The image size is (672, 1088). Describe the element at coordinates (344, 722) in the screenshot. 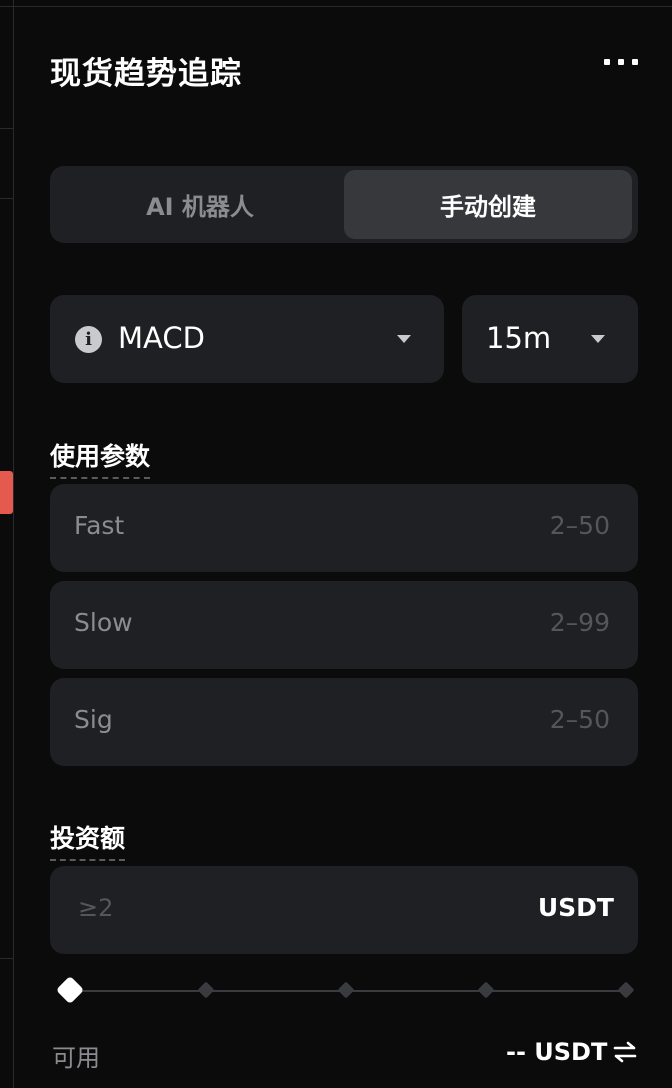

I see `sig-input: Sig 2–50` at that location.